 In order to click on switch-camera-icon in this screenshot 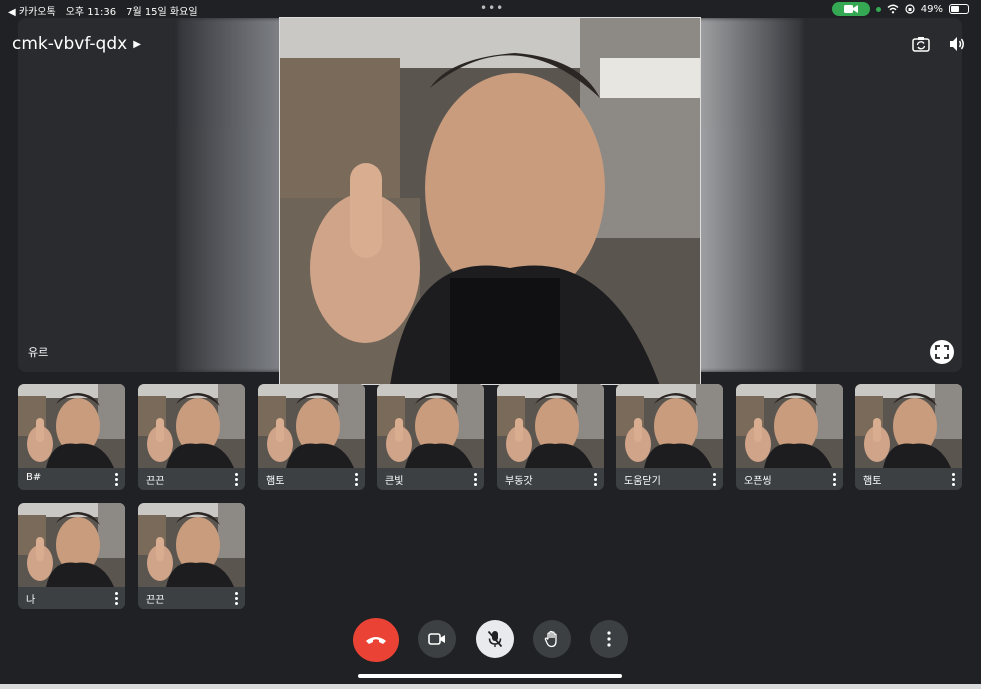, I will do `click(921, 44)`.